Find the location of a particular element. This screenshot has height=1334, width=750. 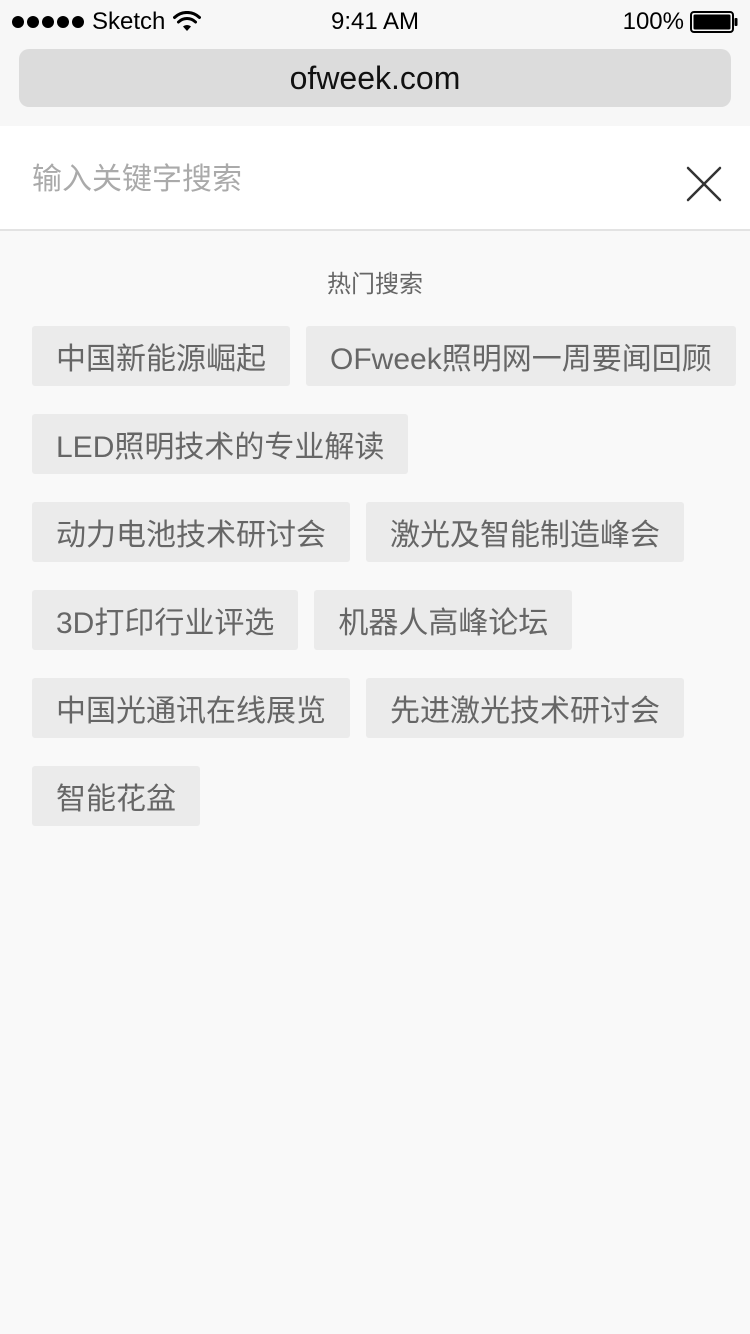

hot-search-tag: OFweek照明网一周要闻回顾 is located at coordinates (521, 356).